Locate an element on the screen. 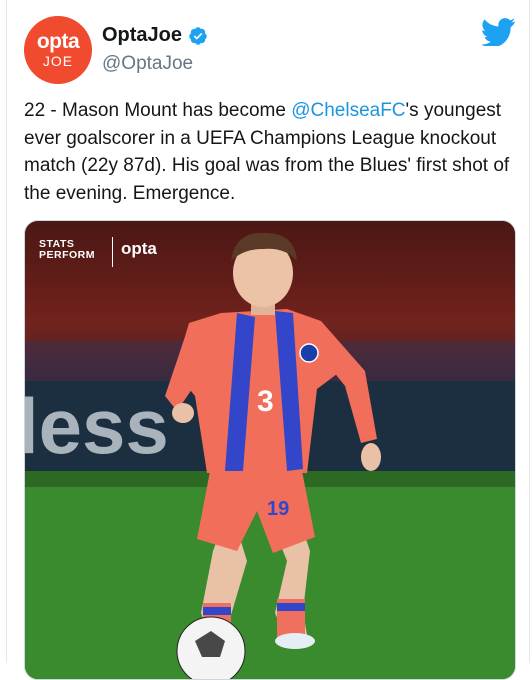  tweet-text-start: 22 - Mason Mount has become is located at coordinates (158, 110).